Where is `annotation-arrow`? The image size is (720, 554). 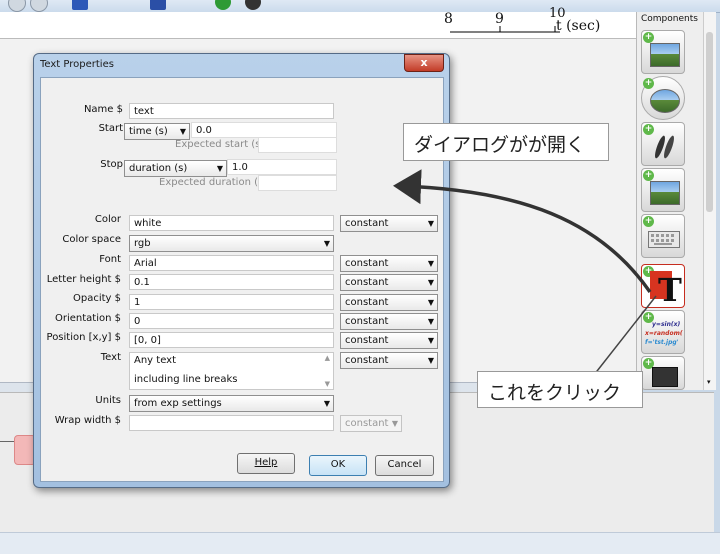 annotation-arrow is located at coordinates (522, 231).